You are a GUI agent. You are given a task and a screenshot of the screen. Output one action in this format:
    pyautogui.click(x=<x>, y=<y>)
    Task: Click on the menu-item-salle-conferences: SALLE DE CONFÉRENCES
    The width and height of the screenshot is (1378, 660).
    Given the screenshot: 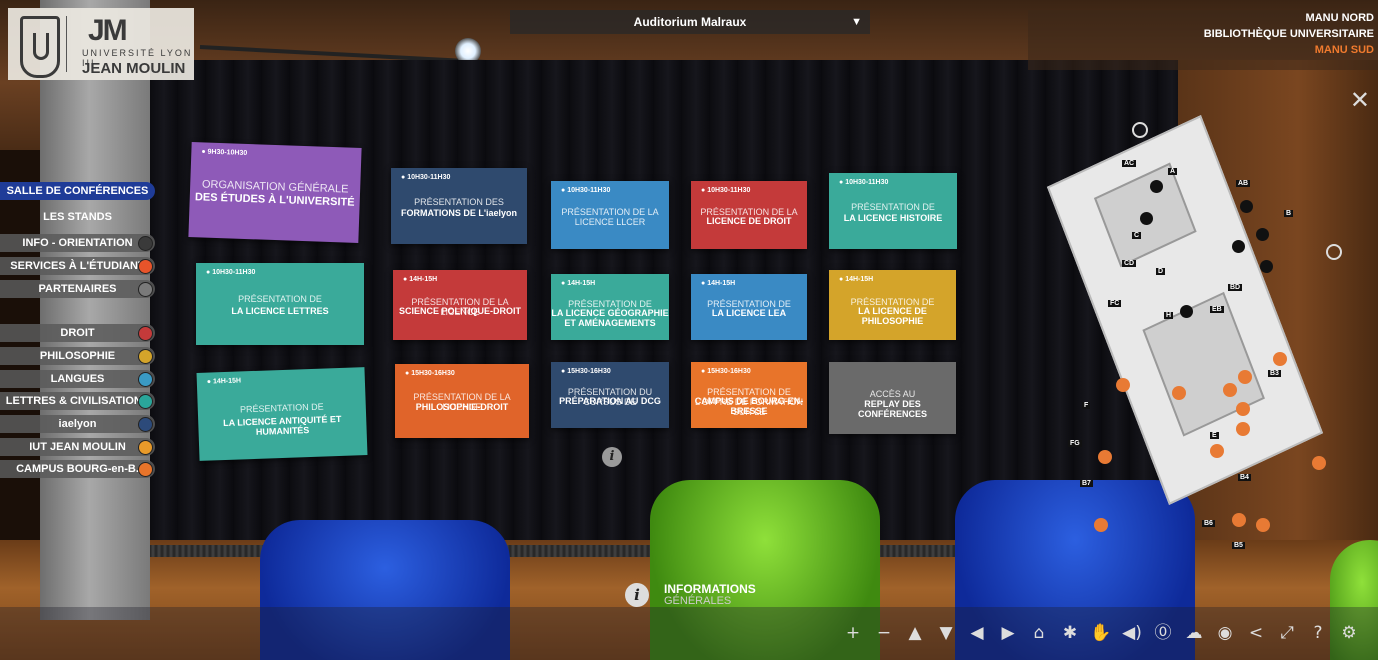 What is the action you would take?
    pyautogui.click(x=77, y=191)
    